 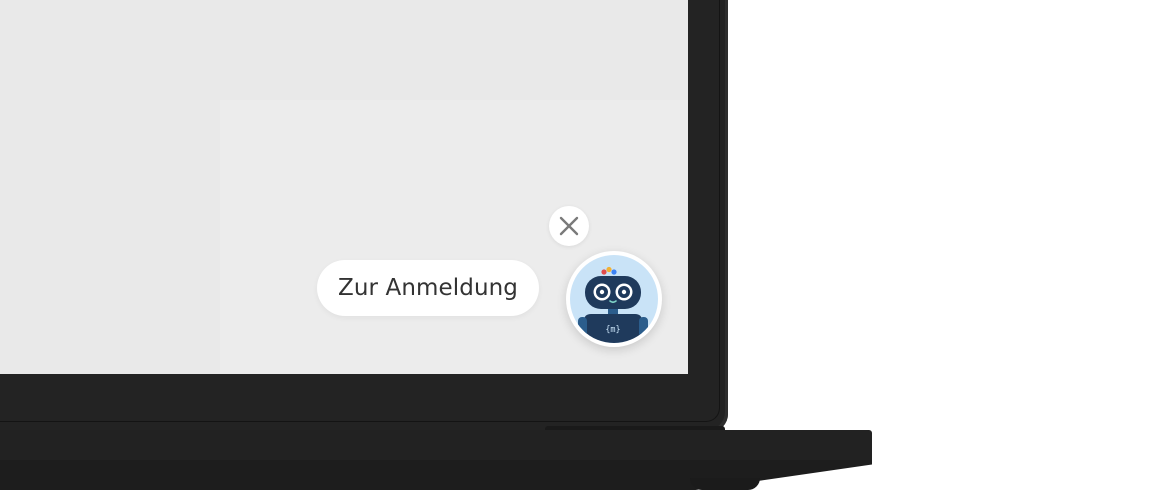 I want to click on chat-prompt-label: Zur Anmeldung, so click(x=428, y=288).